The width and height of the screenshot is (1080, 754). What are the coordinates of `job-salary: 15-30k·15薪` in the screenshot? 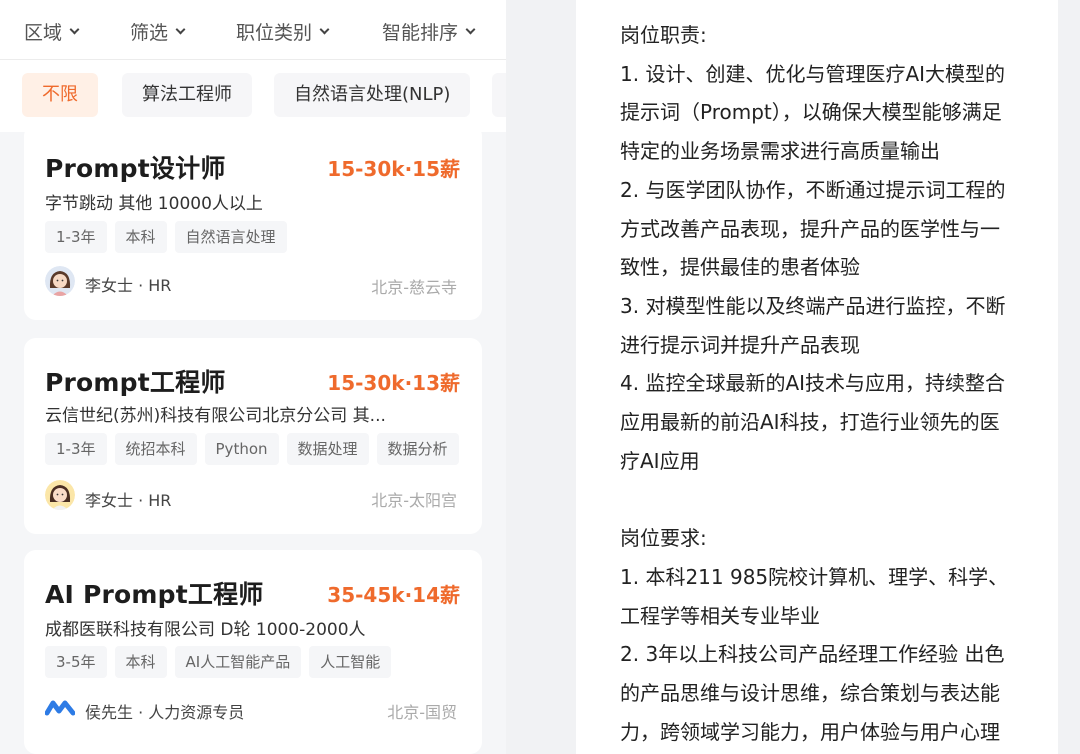 It's located at (393, 169).